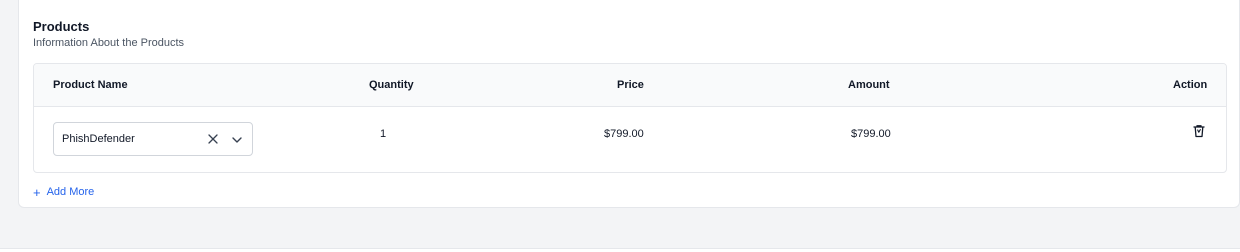 The image size is (1240, 252). What do you see at coordinates (383, 134) in the screenshot?
I see `row-quantity: 1` at bounding box center [383, 134].